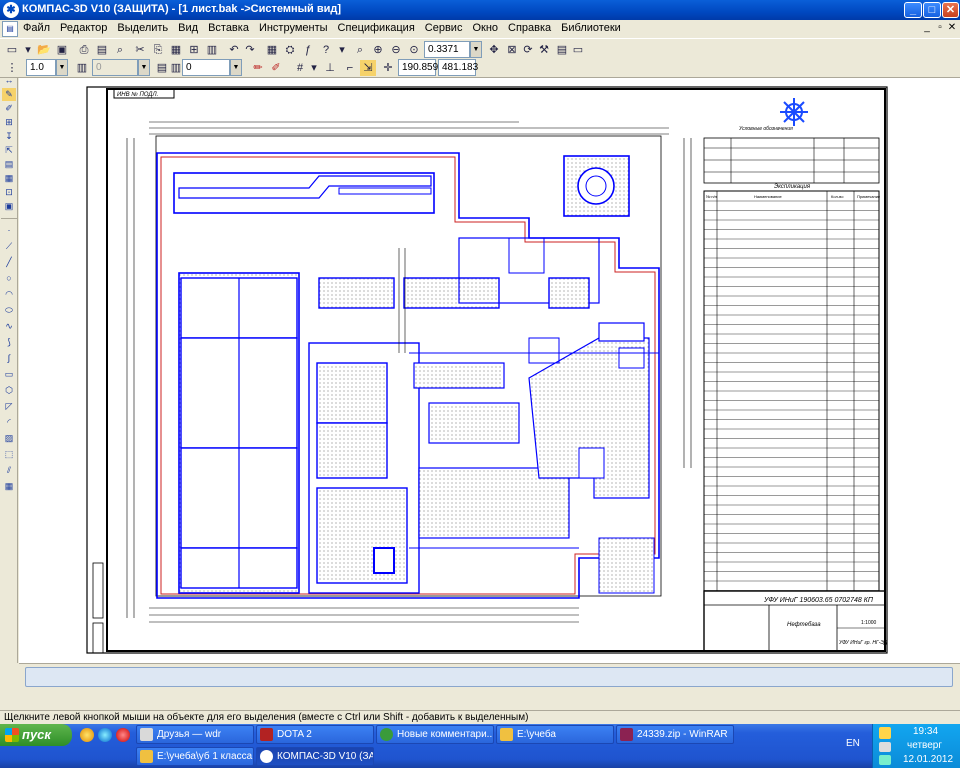 The height and width of the screenshot is (768, 960). Describe the element at coordinates (105, 735) in the screenshot. I see `quick-launch-ie-icon` at that location.